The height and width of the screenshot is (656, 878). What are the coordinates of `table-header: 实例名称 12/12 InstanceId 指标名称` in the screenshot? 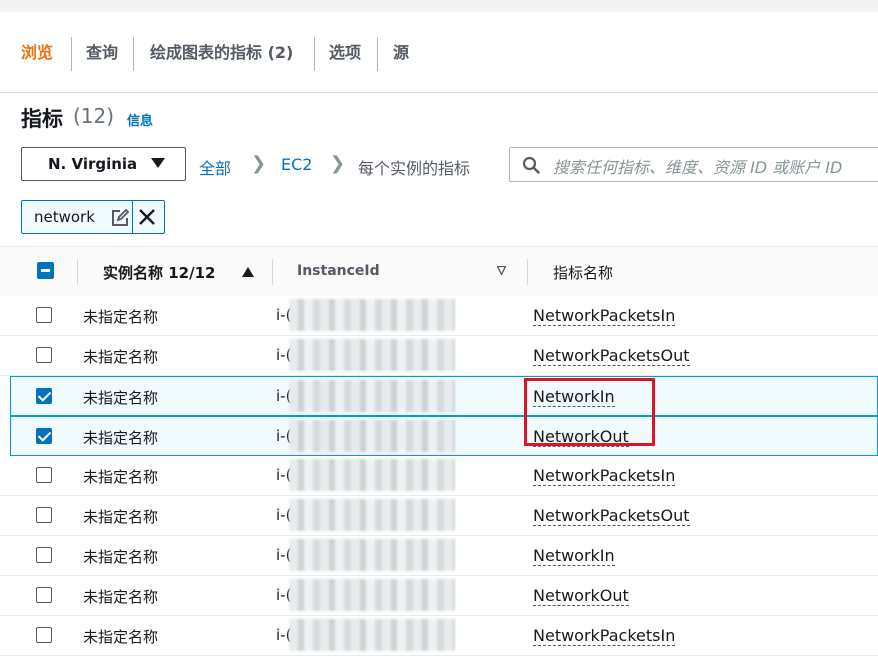 It's located at (439, 272).